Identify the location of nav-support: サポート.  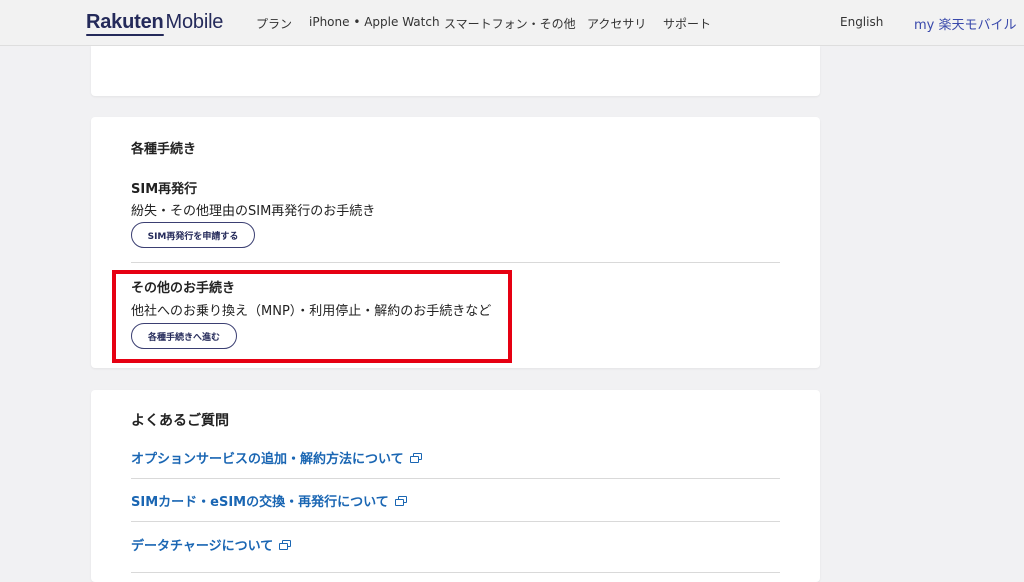
(687, 23).